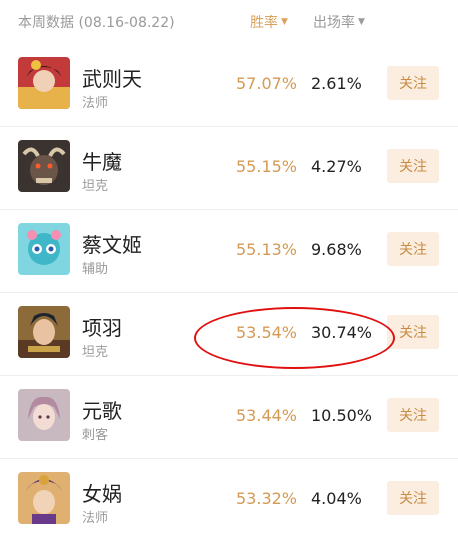  What do you see at coordinates (264, 23) in the screenshot?
I see `sort-win-rate-label: 胜率` at bounding box center [264, 23].